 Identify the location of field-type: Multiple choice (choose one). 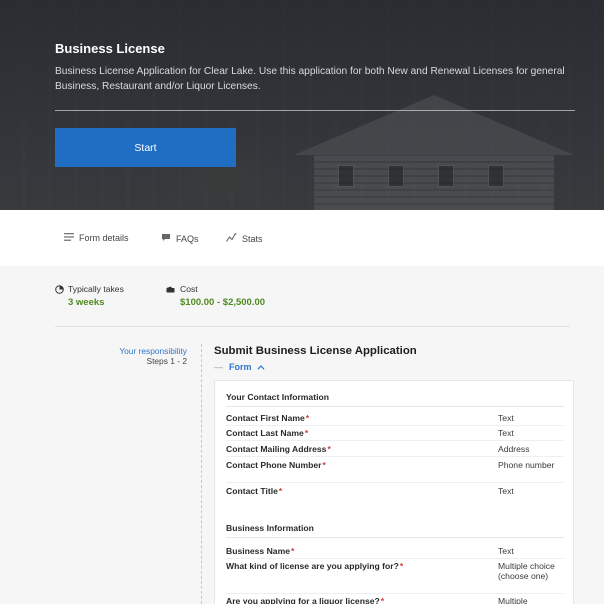
(526, 571).